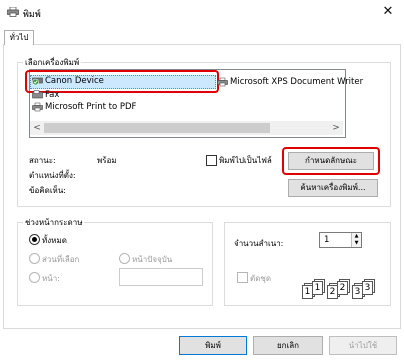 The height and width of the screenshot is (363, 404). I want to click on printer-name: Microsoft Print to PDF, so click(91, 107).